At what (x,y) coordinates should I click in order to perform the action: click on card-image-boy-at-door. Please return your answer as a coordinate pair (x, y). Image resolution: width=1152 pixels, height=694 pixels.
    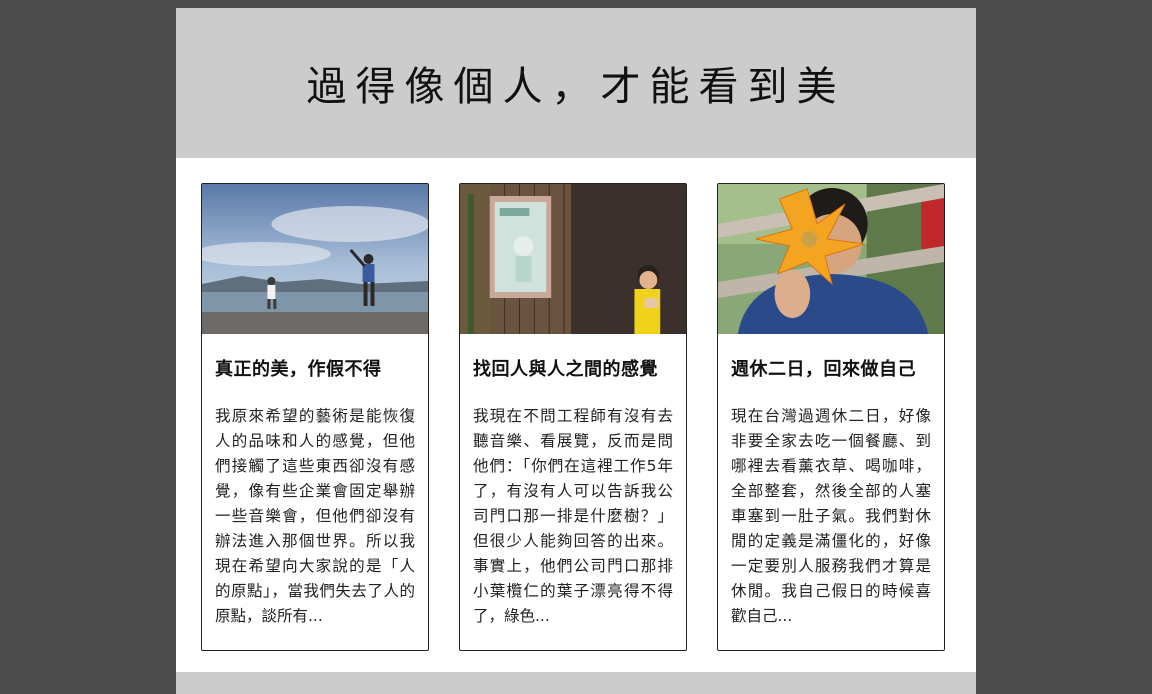
    Looking at the image, I should click on (573, 259).